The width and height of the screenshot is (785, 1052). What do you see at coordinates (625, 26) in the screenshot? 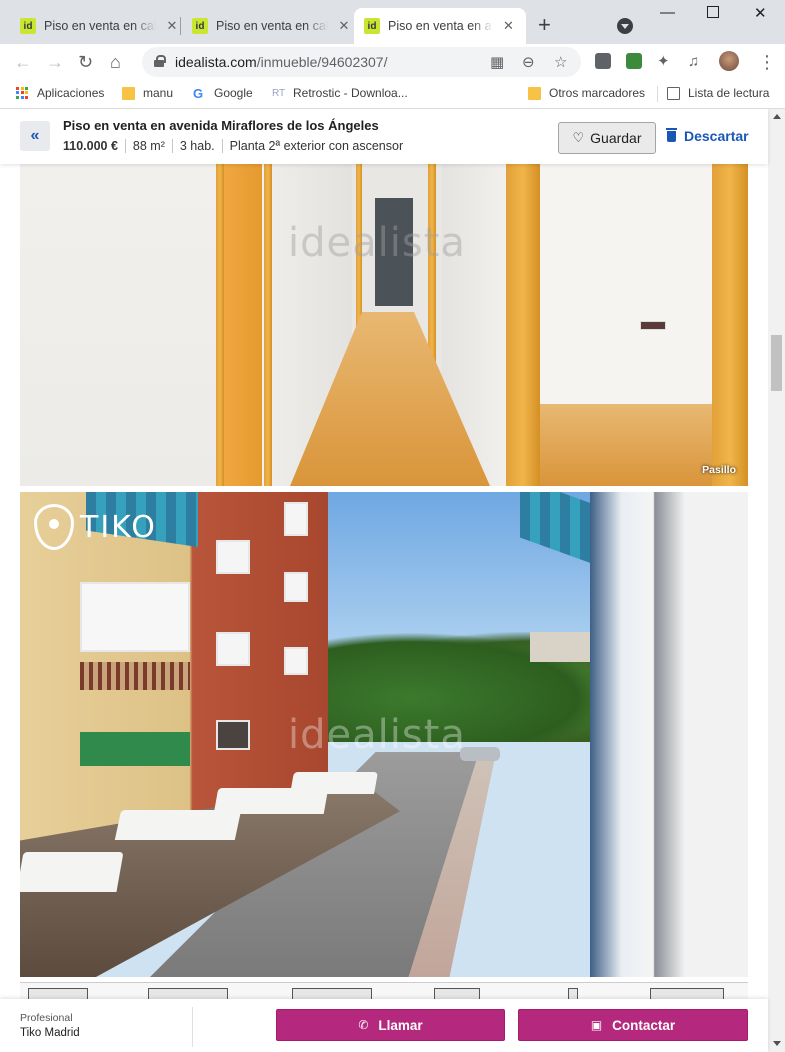
I see `tab-search-icon` at bounding box center [625, 26].